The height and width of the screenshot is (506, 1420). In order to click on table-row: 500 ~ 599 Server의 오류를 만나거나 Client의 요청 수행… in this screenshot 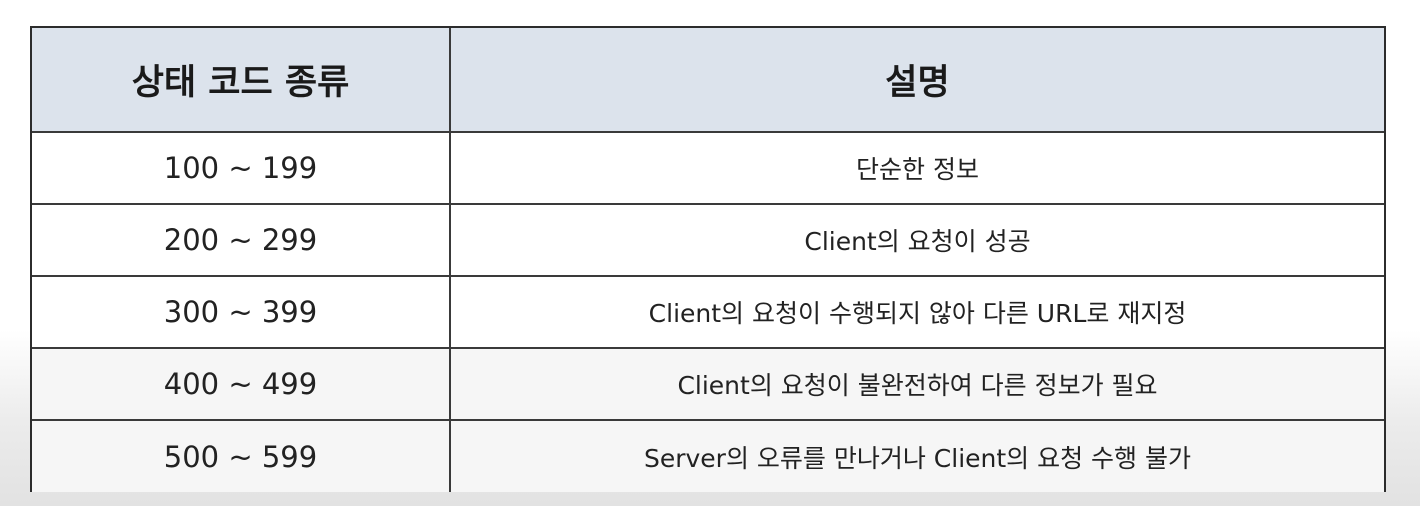, I will do `click(708, 455)`.